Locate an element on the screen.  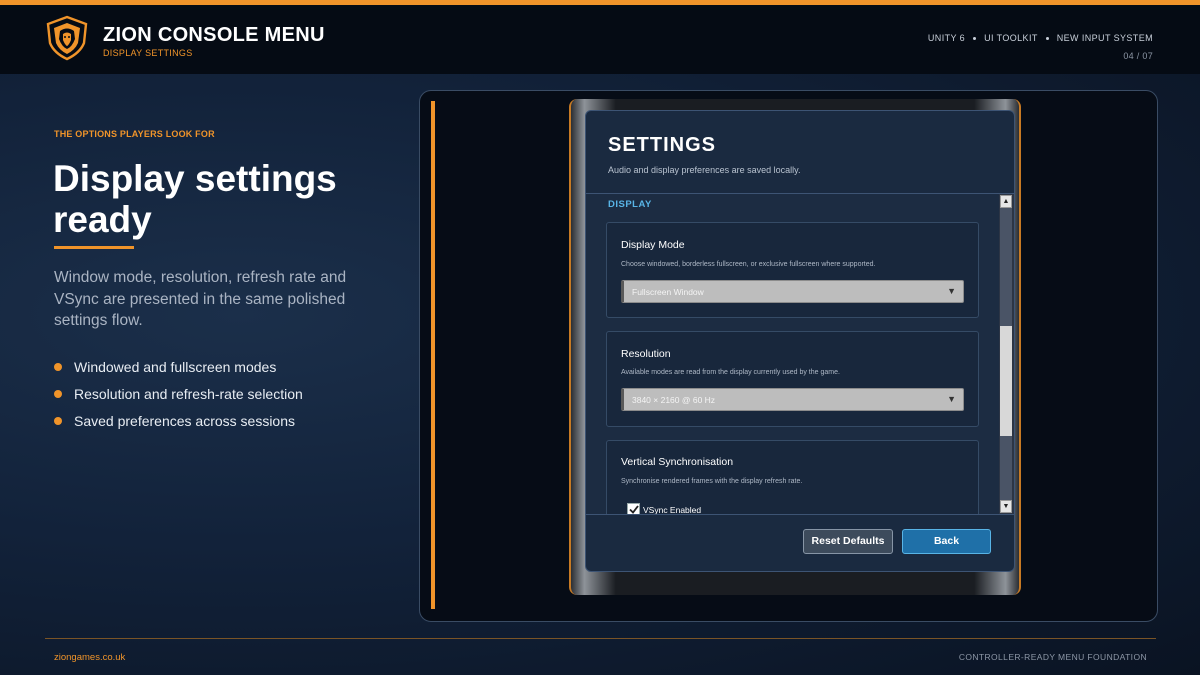
section-label-display: DISPLAY is located at coordinates (630, 204).